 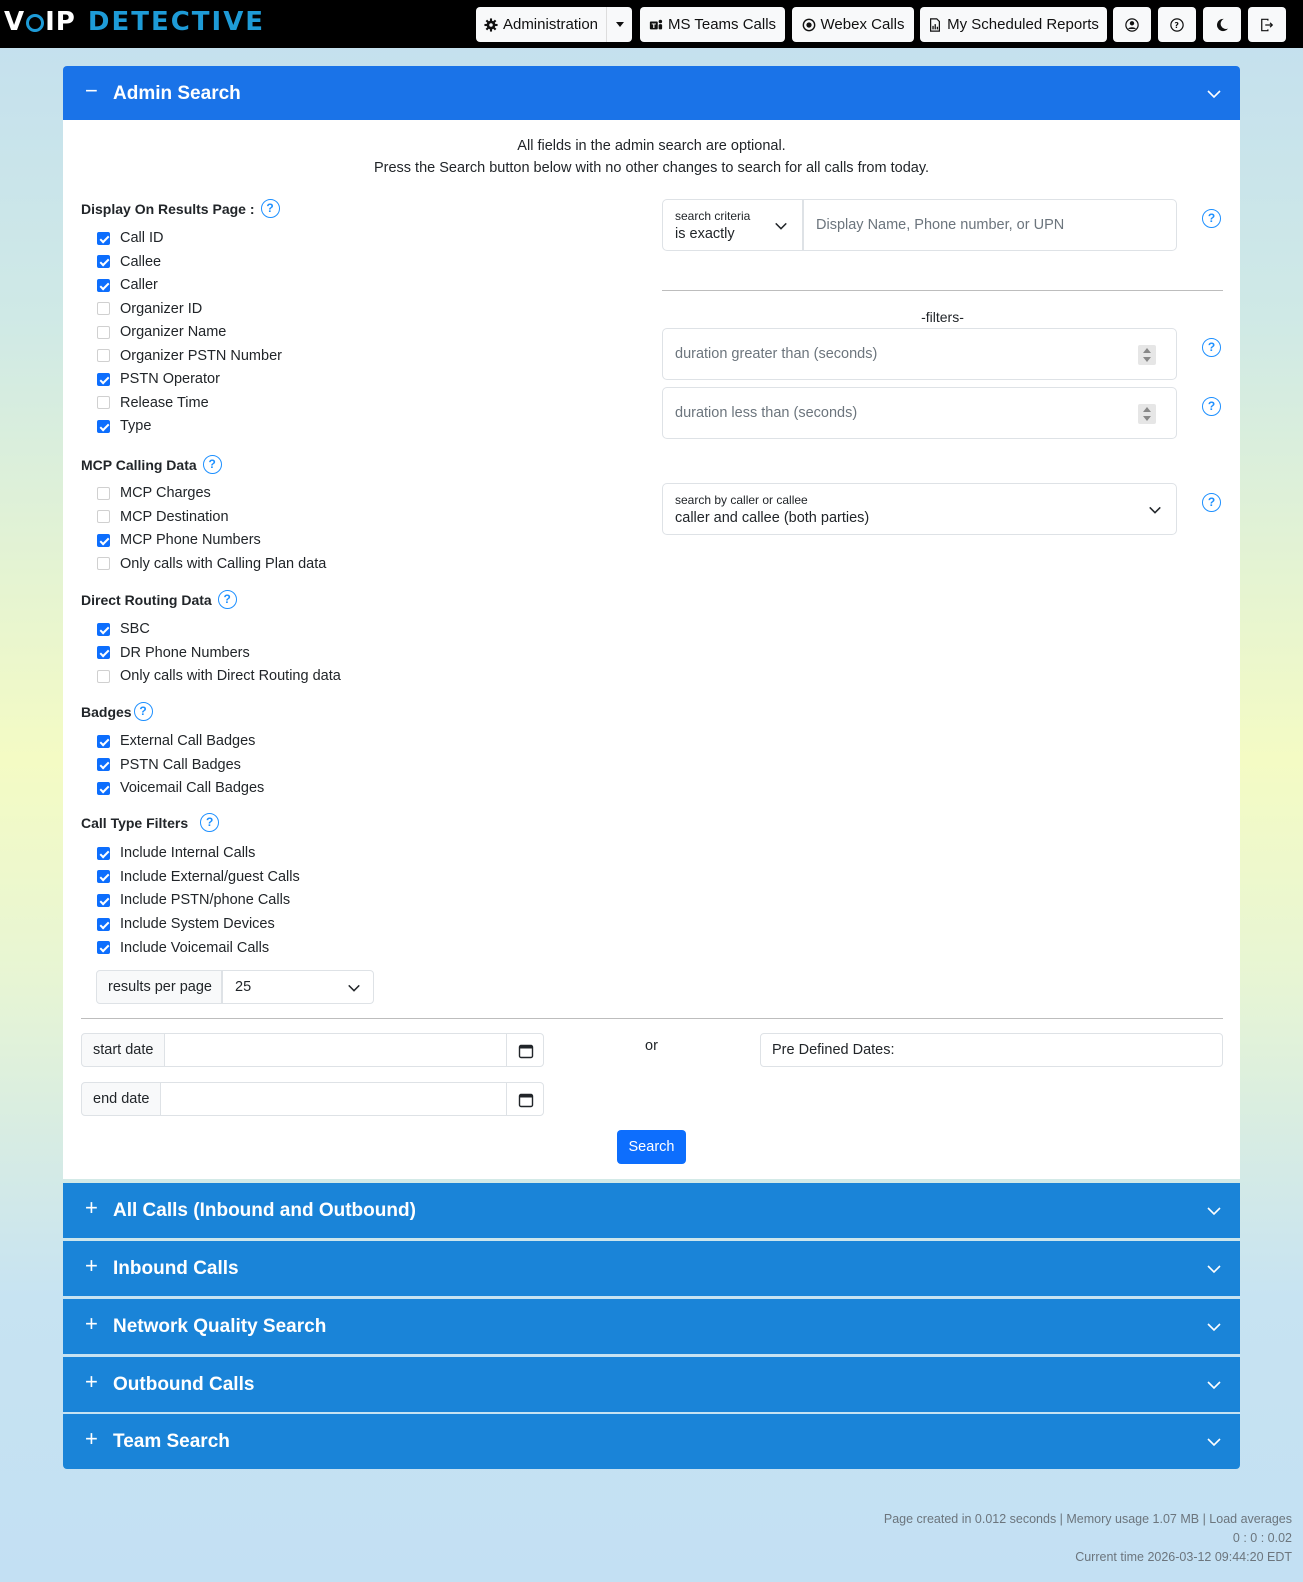 I want to click on checkbox-row: MCP Charges, so click(x=154, y=493).